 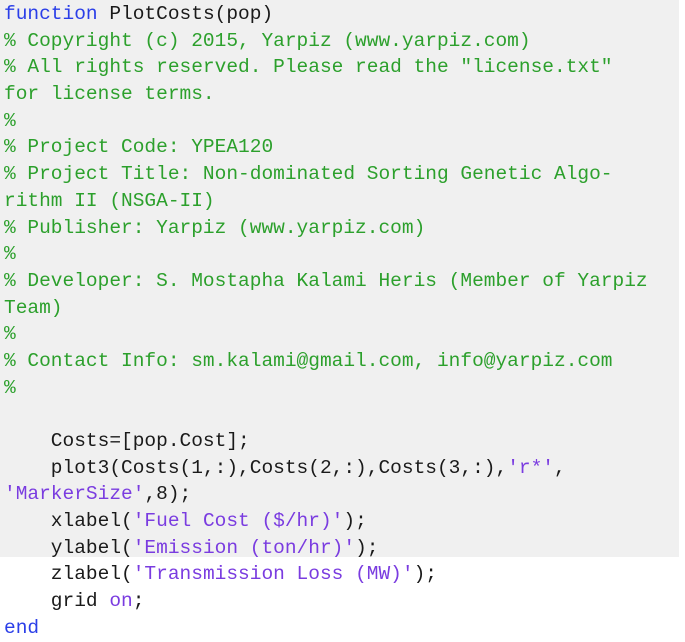 What do you see at coordinates (341, 147) in the screenshot?
I see `code-line: % Project Code: YPEA120` at bounding box center [341, 147].